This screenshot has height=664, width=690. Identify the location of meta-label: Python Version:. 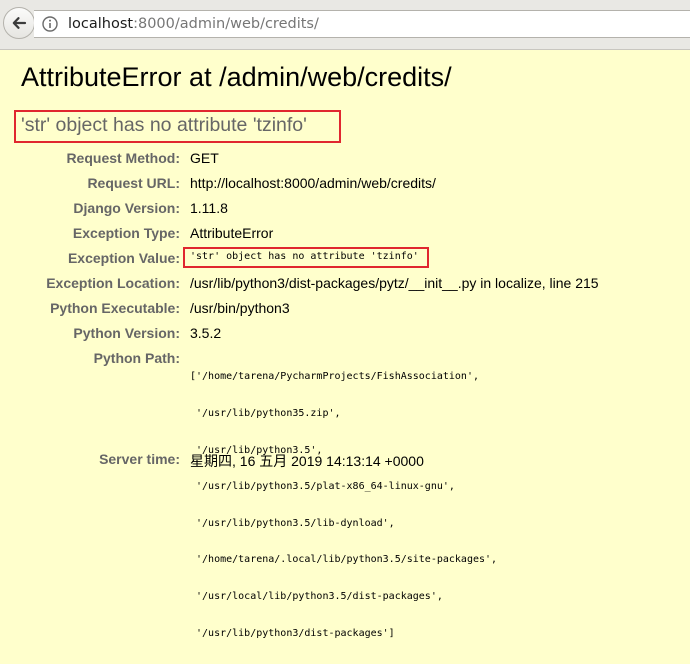
(126, 333).